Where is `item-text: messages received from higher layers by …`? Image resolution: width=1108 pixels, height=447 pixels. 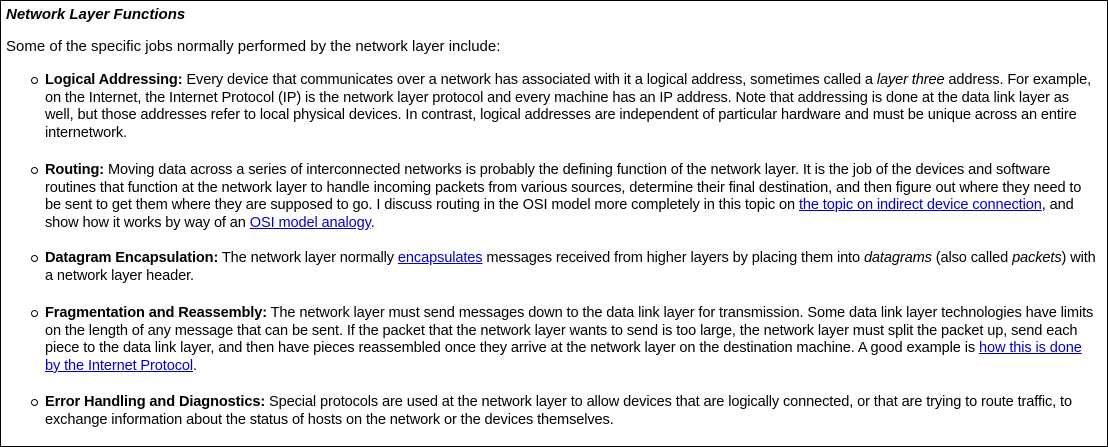
item-text: messages received from higher layers by … is located at coordinates (673, 258).